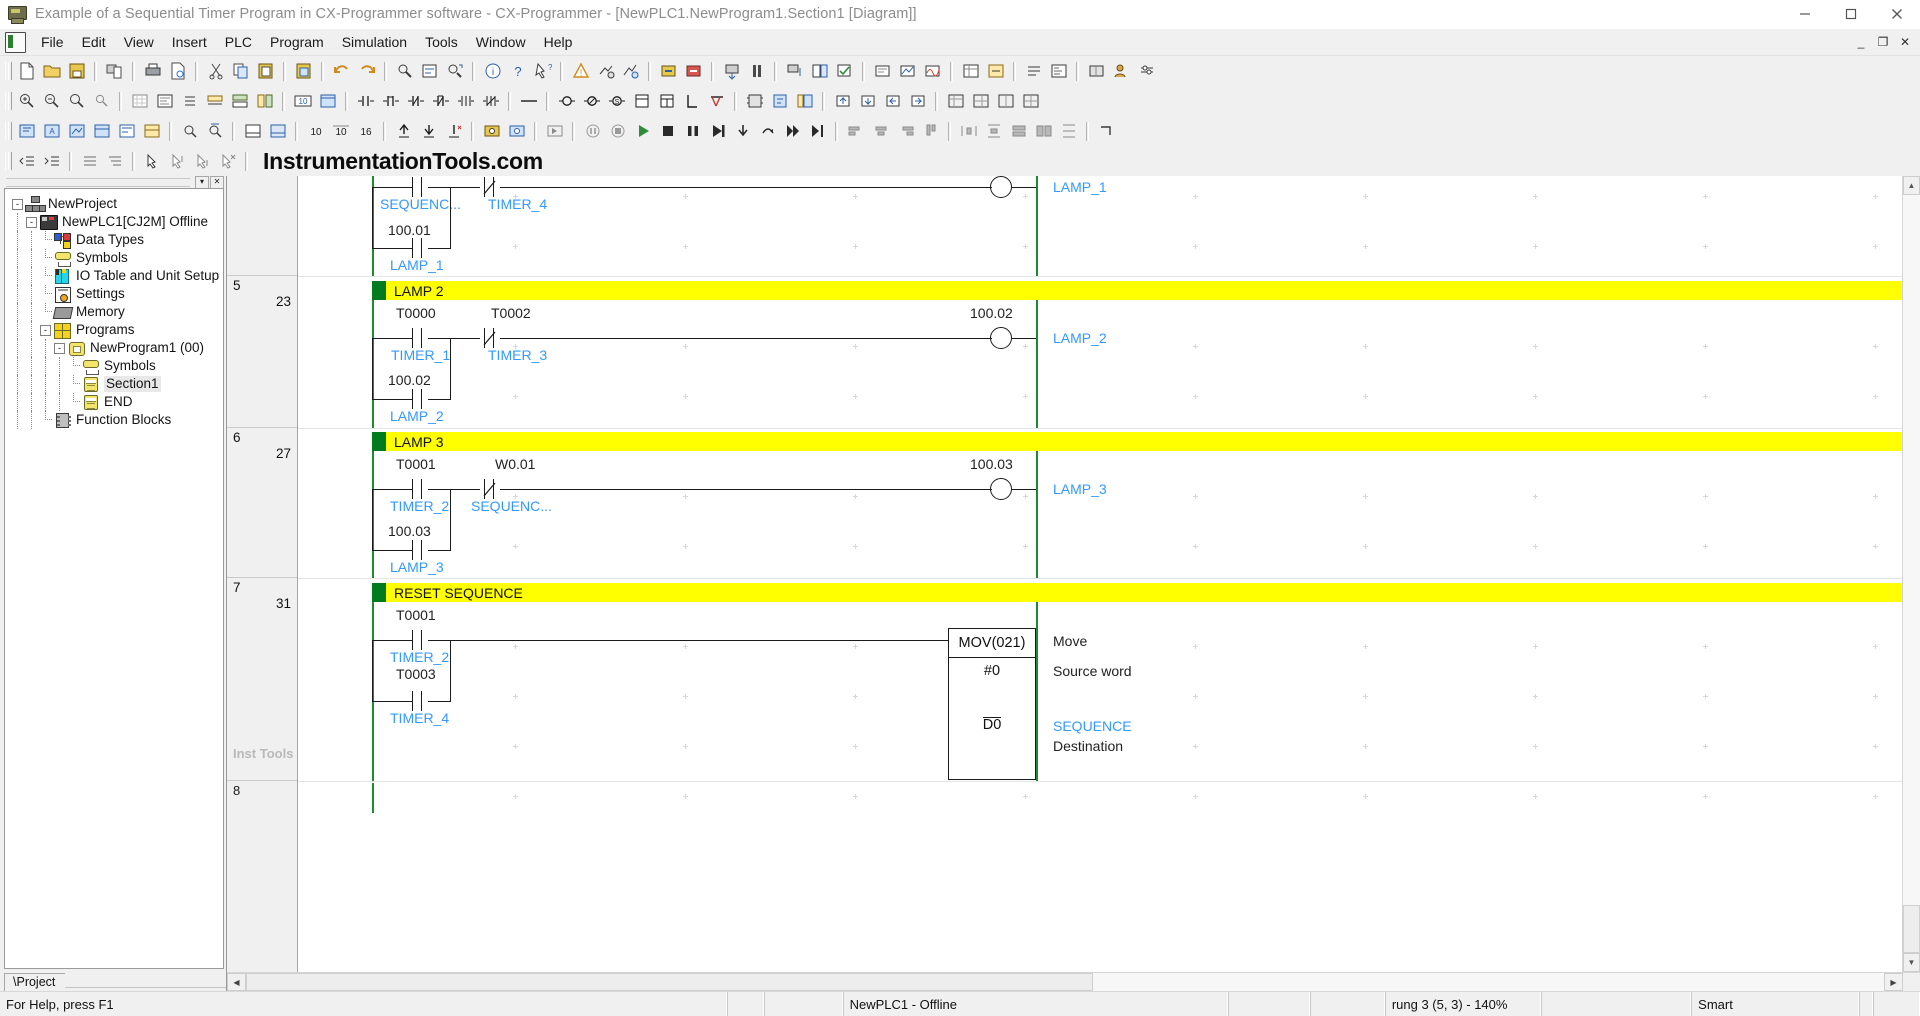  I want to click on view-split-icon, so click(1005, 101).